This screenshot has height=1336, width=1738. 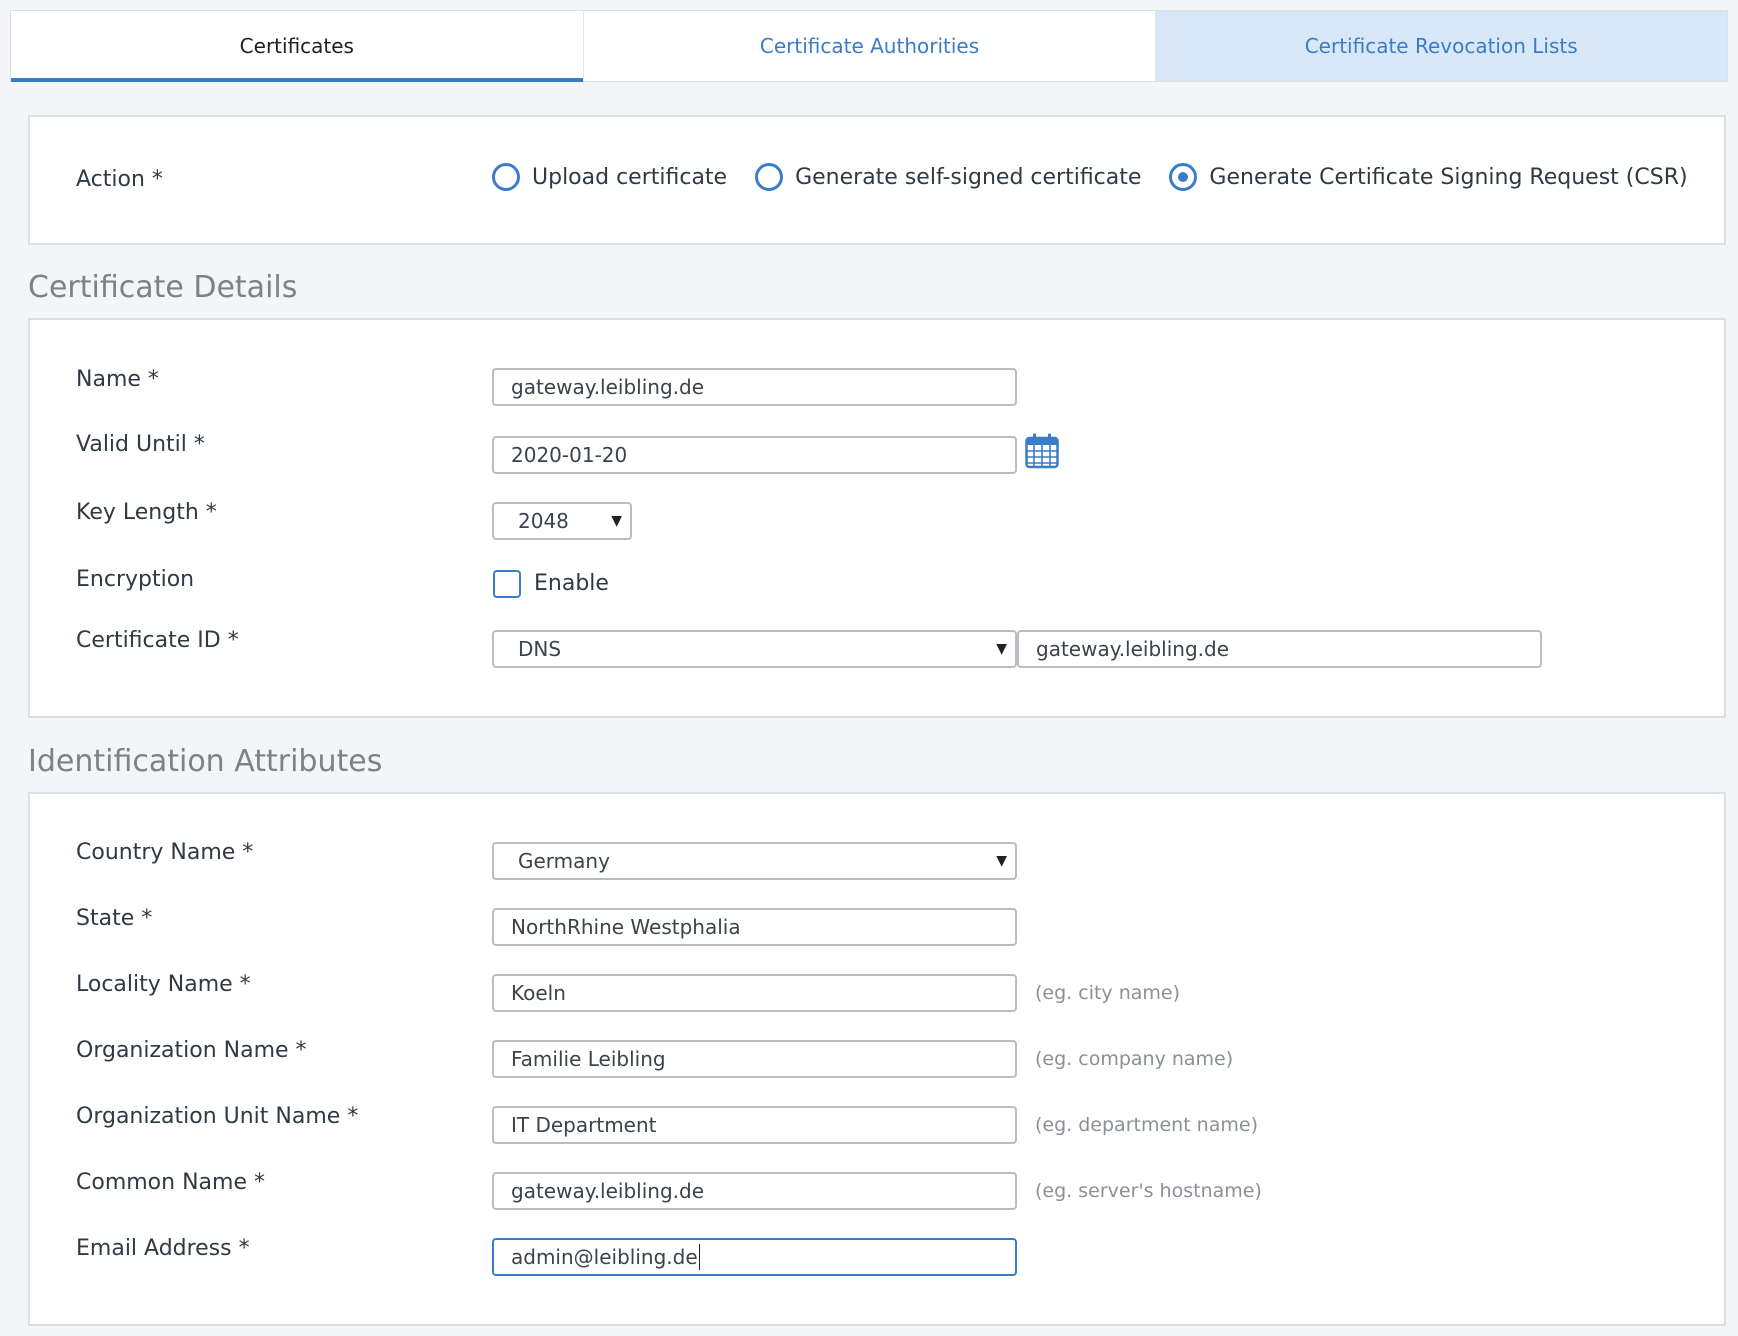 What do you see at coordinates (754, 1125) in the screenshot?
I see `org-unit-input: IT Department` at bounding box center [754, 1125].